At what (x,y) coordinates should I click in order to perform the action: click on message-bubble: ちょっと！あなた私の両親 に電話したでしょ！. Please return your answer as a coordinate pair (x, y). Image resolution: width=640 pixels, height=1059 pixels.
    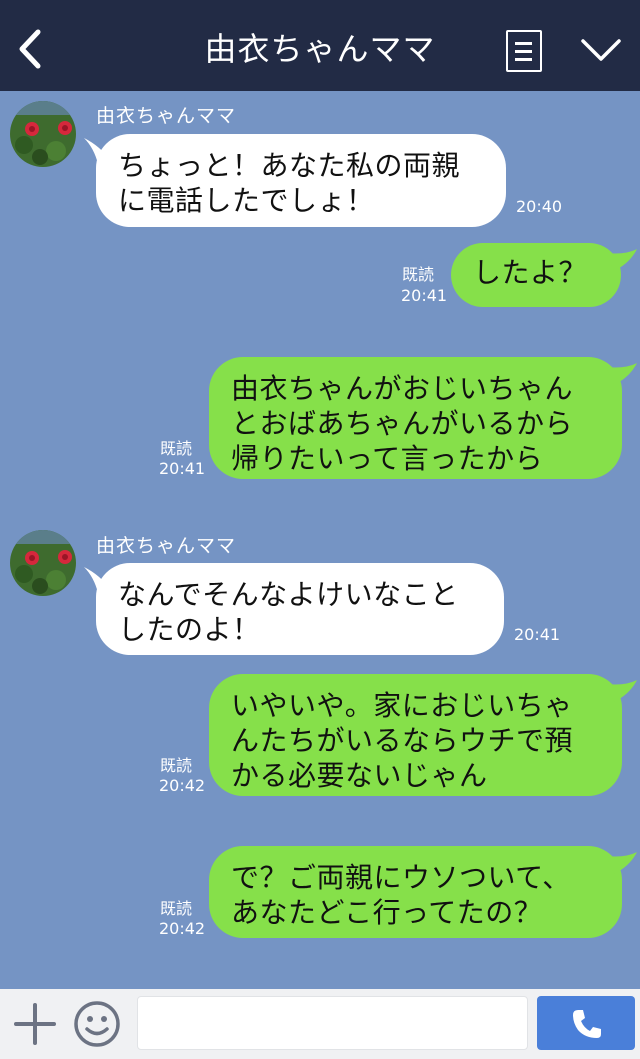
    Looking at the image, I should click on (301, 180).